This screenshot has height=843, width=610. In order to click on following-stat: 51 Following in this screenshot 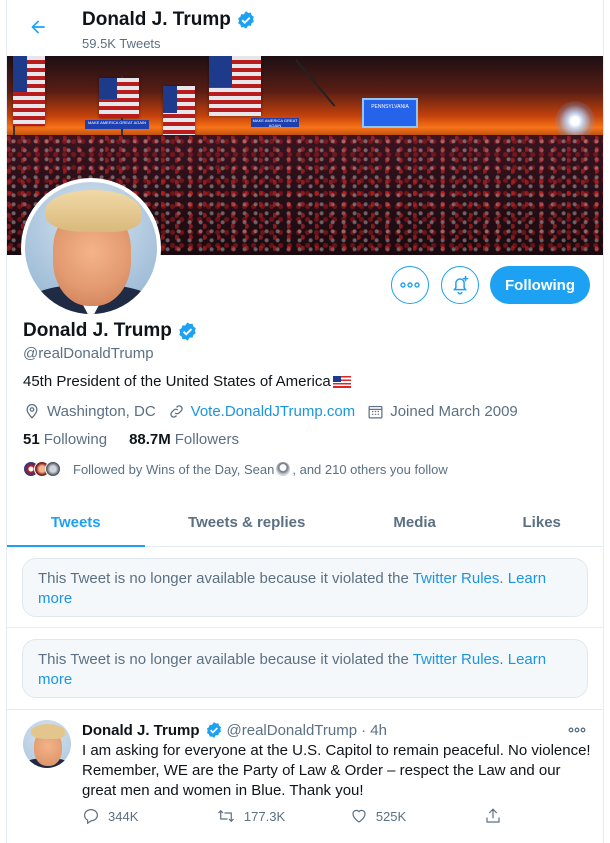, I will do `click(65, 439)`.